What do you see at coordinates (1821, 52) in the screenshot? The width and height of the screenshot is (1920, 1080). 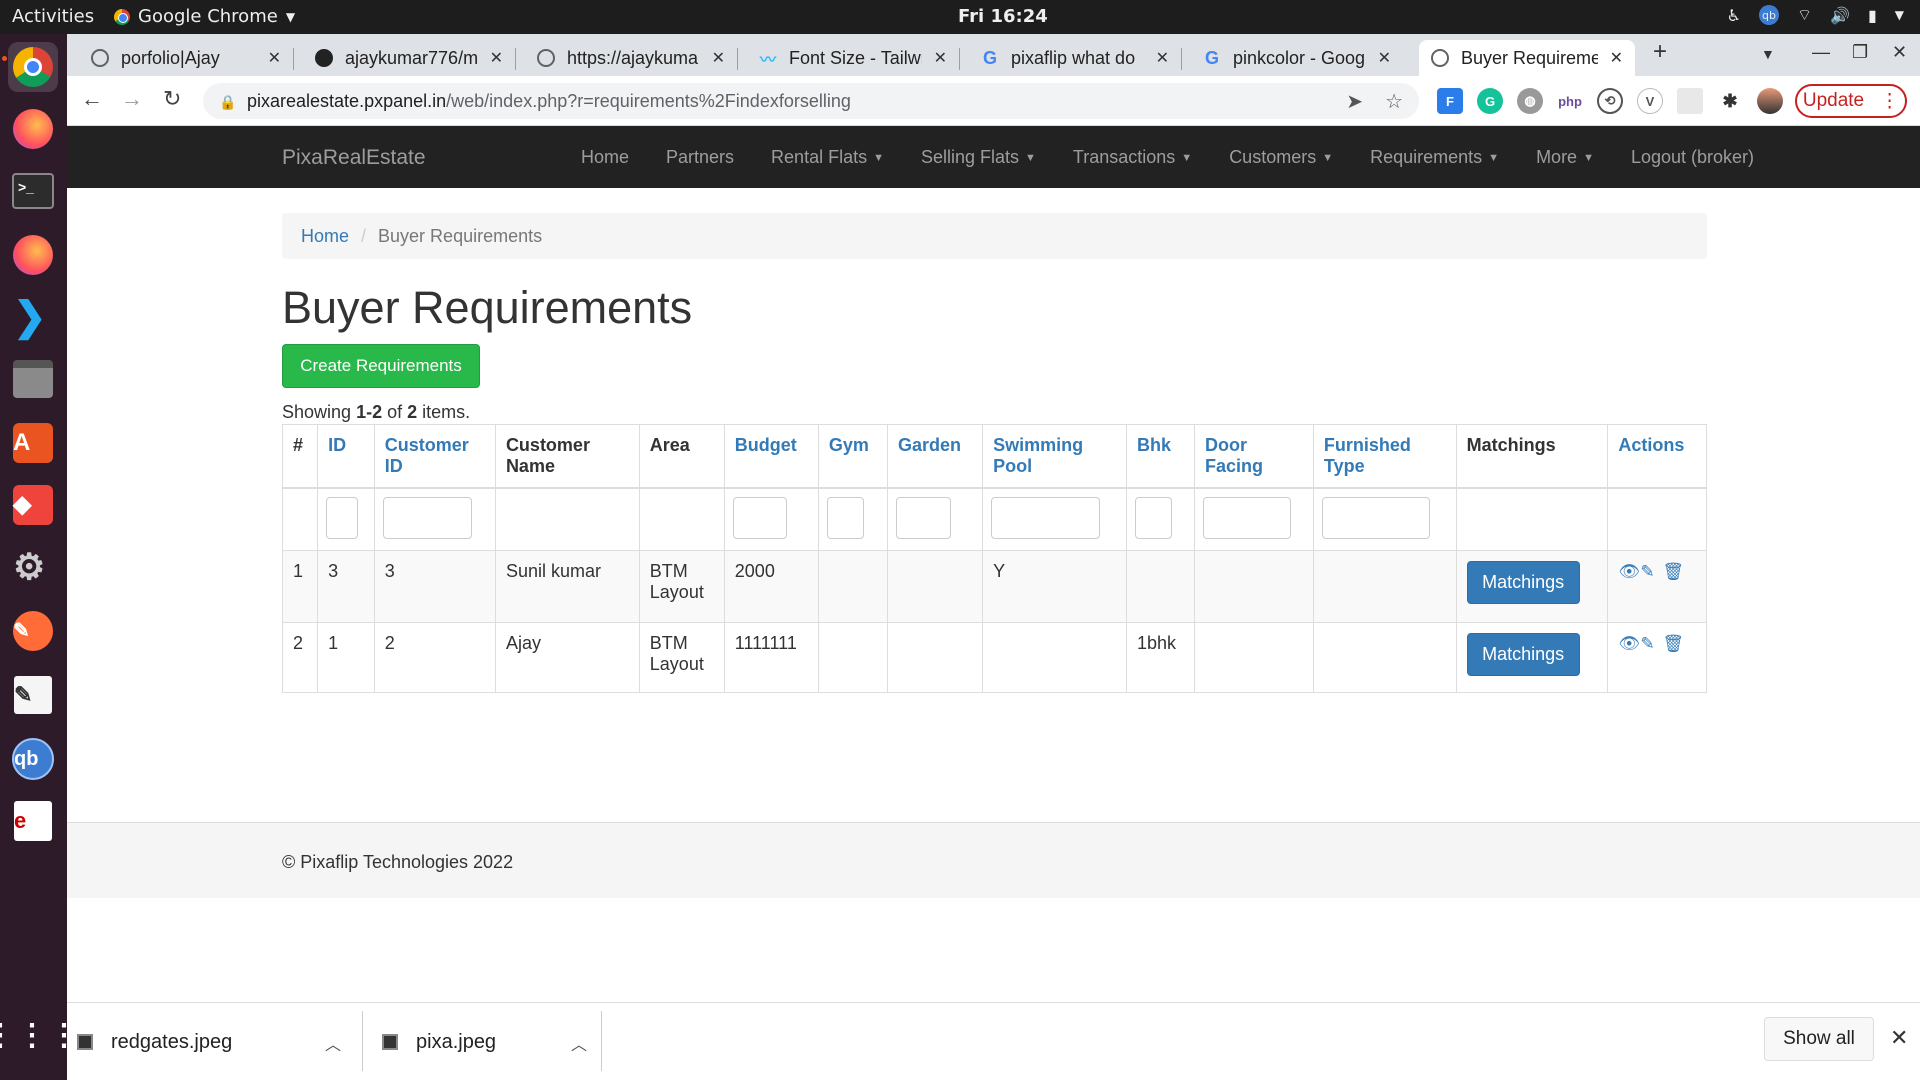 I see `minimize-icon: —` at bounding box center [1821, 52].